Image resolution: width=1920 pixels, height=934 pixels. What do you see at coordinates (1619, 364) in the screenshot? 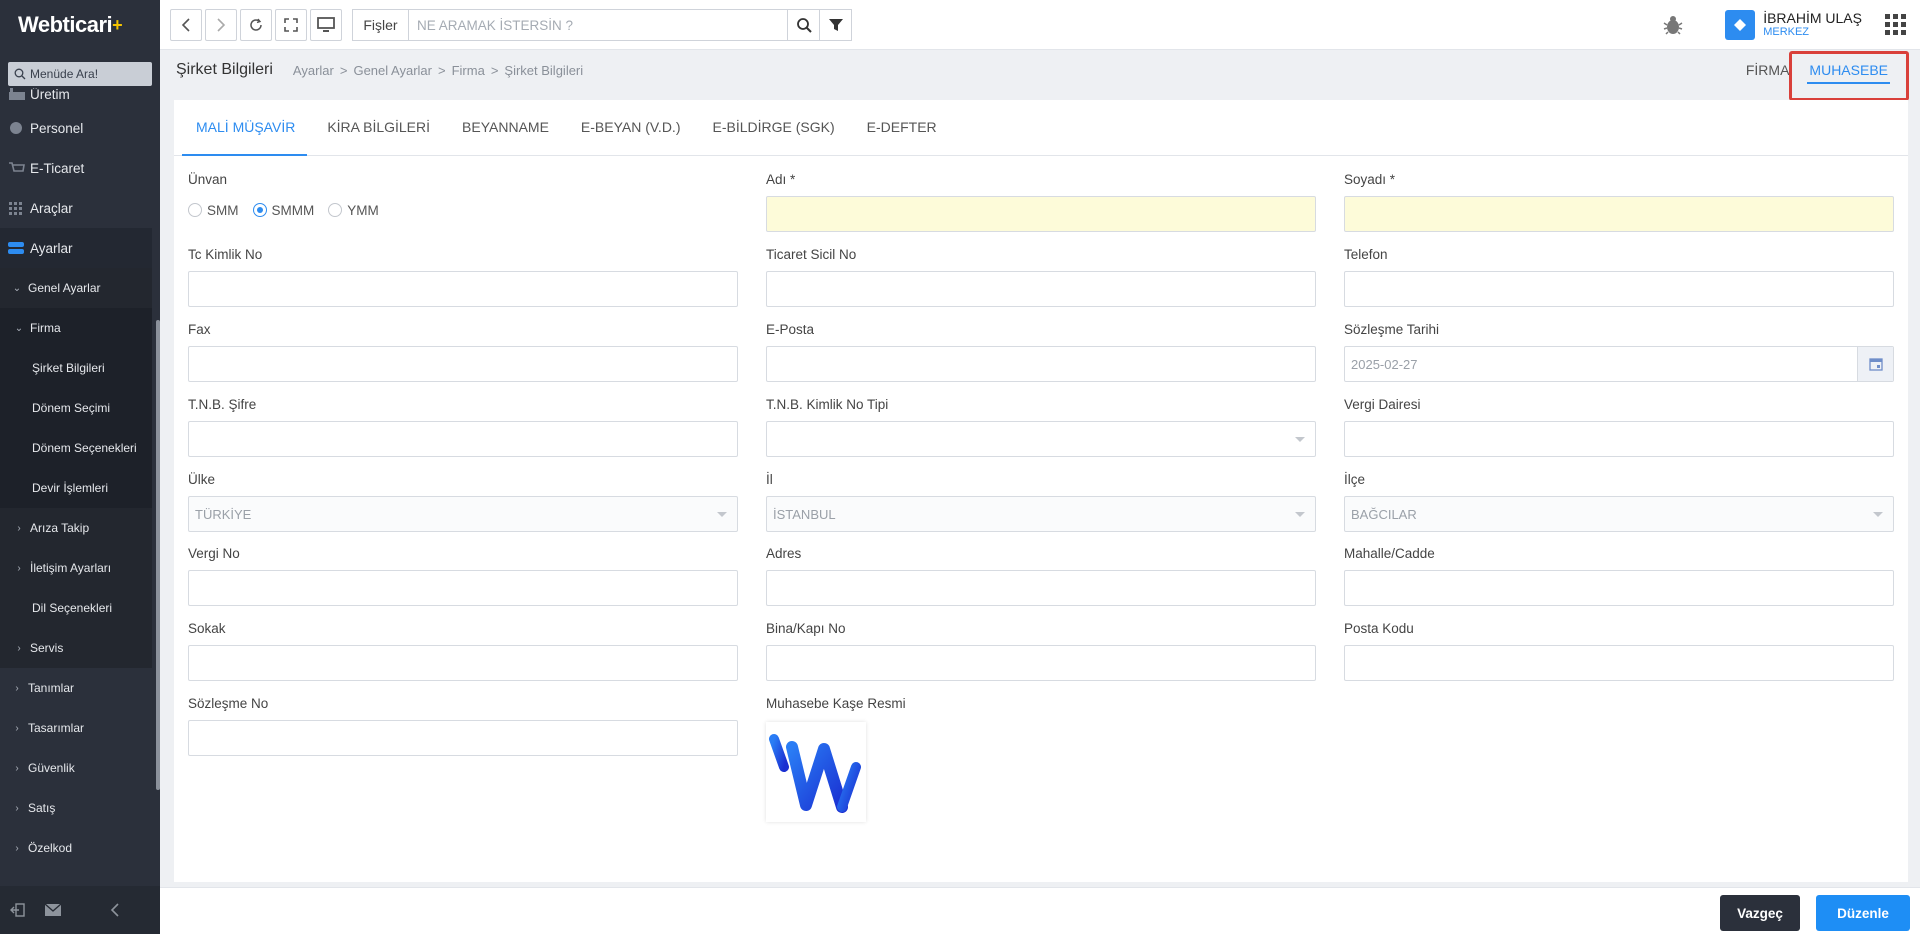
I see `sozlesme-tarihi-input: 2025-02-27` at bounding box center [1619, 364].